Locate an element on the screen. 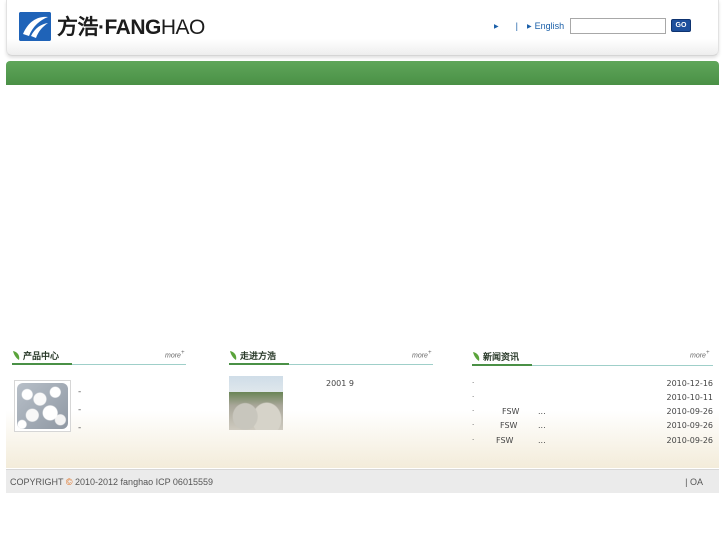  products-title-text: 产品中心 is located at coordinates (41, 357).